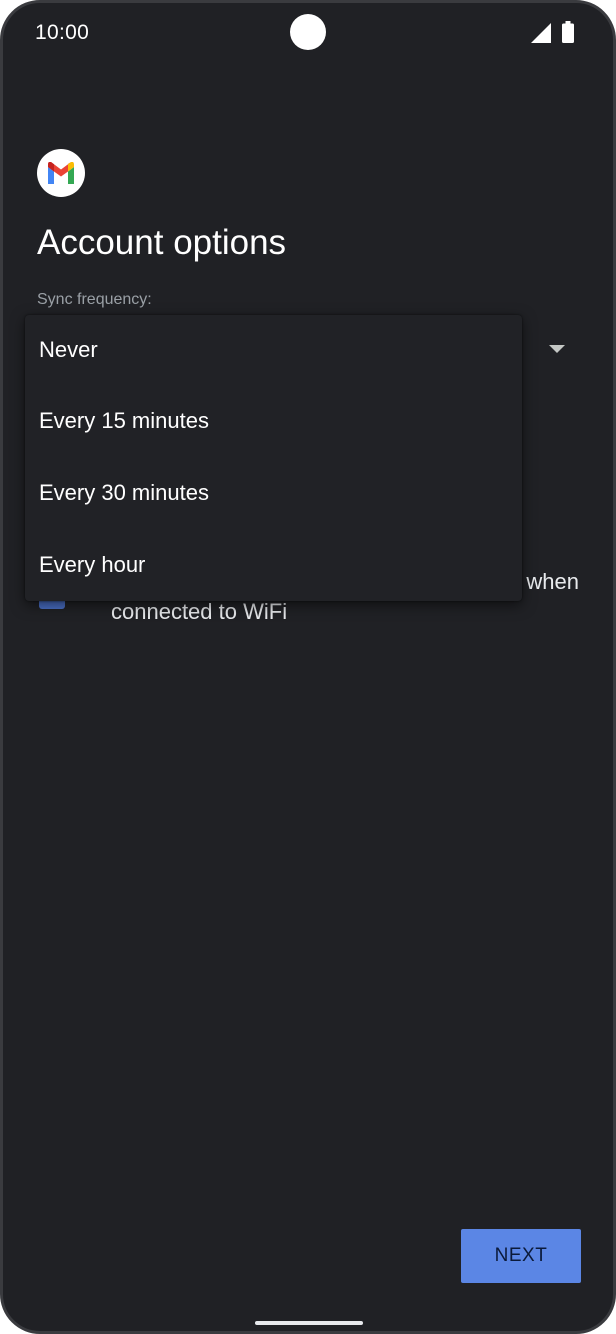 The image size is (616, 1334). I want to click on status-bar: 10:00, so click(308, 35).